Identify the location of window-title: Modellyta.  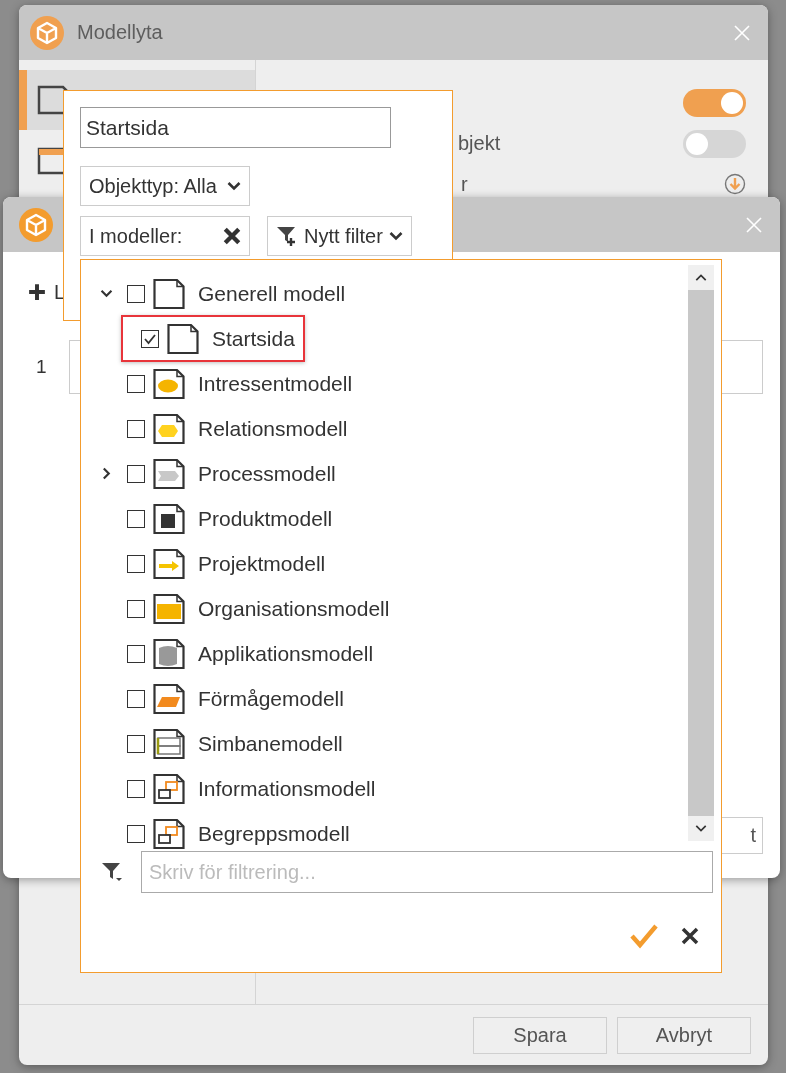
(120, 32).